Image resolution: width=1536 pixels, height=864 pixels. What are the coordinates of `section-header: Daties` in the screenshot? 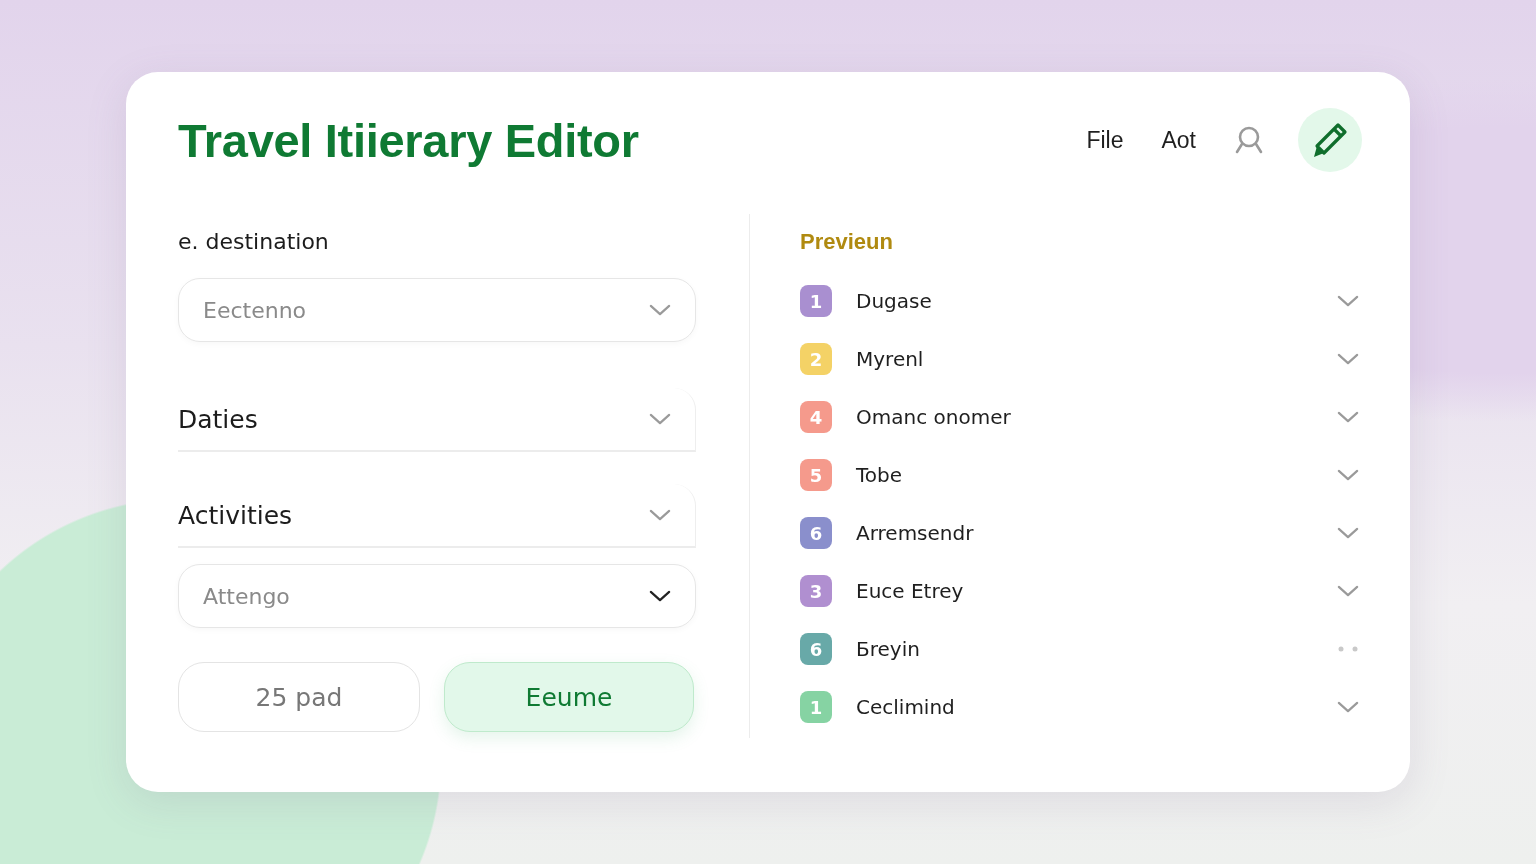 It's located at (437, 420).